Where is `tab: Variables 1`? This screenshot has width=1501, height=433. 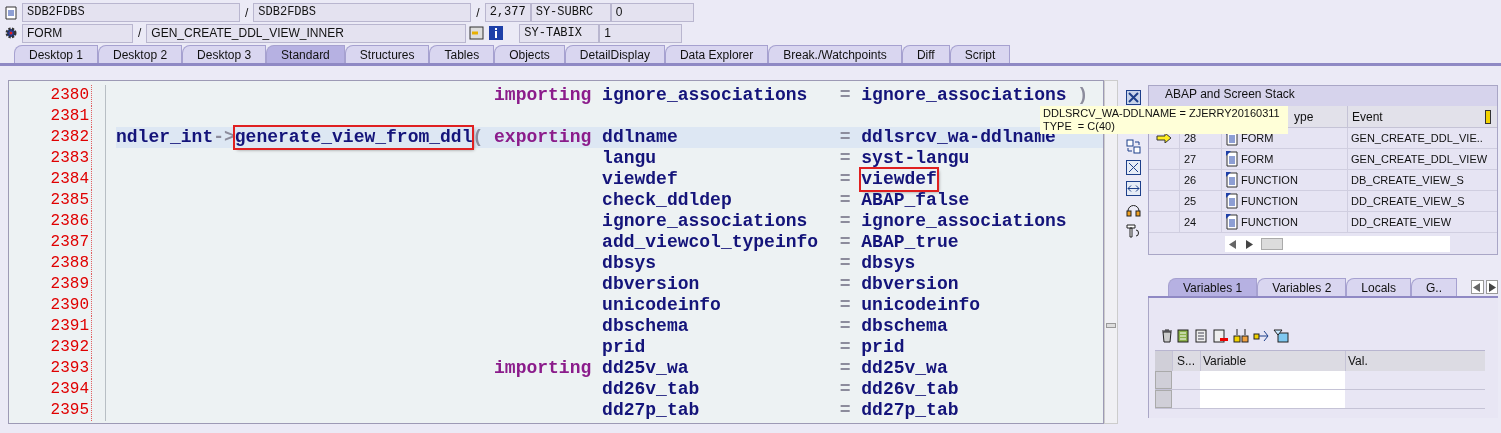
tab: Variables 1 is located at coordinates (1213, 287).